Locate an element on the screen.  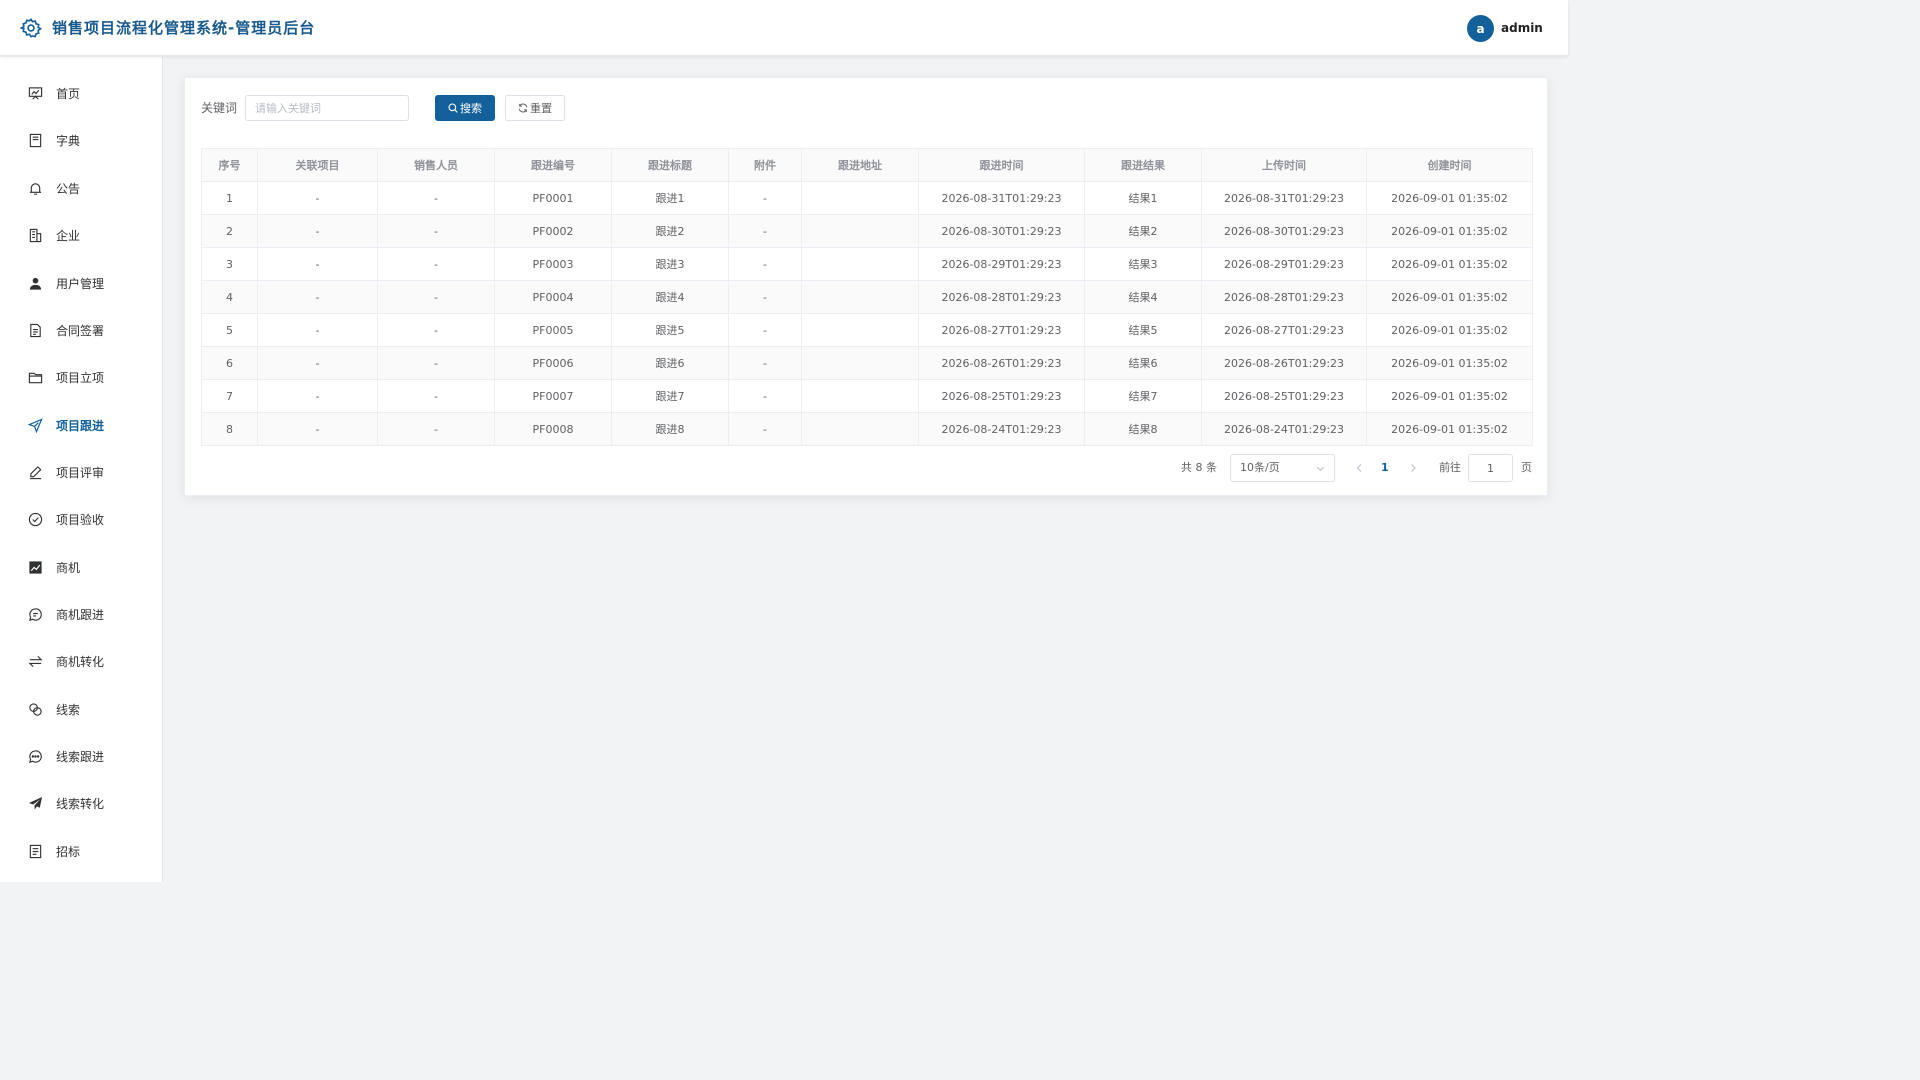
search-icon is located at coordinates (453, 108).